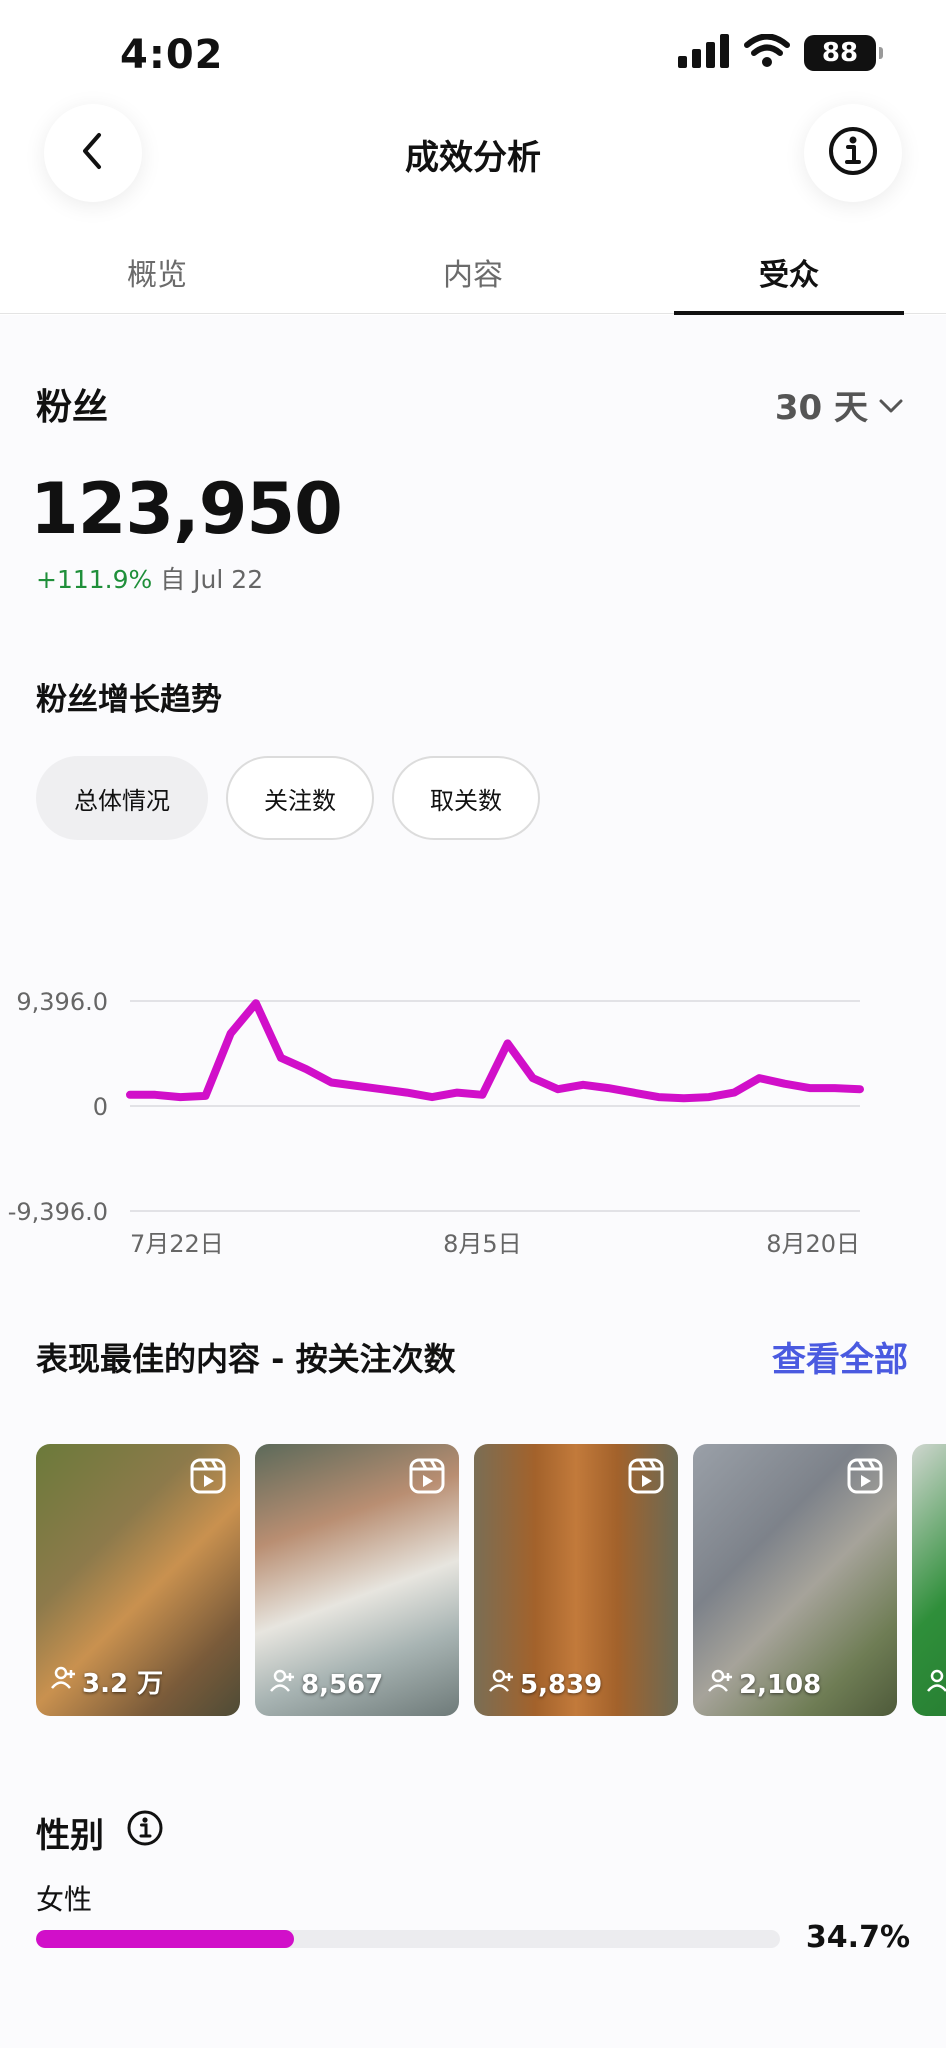  I want to click on period-dropdown: 30 天, so click(839, 404).